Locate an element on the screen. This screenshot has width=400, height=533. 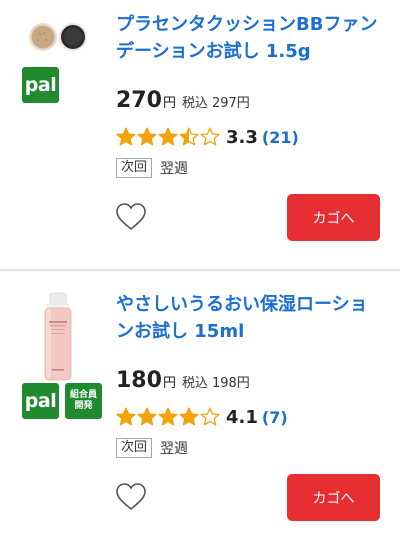
price-row: 270 円 税込 297円 is located at coordinates (183, 100).